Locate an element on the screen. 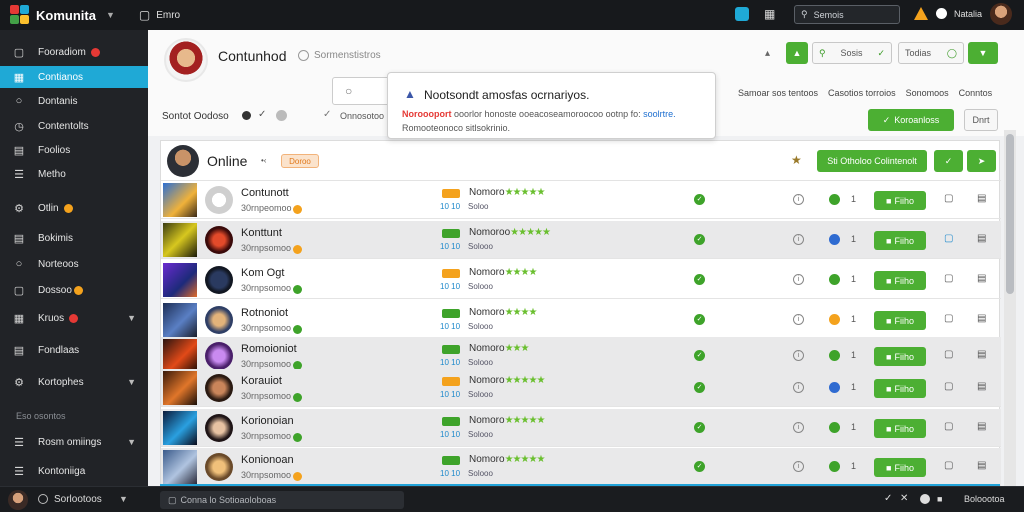 This screenshot has height=512, width=1024. notification-icon is located at coordinates (742, 14).